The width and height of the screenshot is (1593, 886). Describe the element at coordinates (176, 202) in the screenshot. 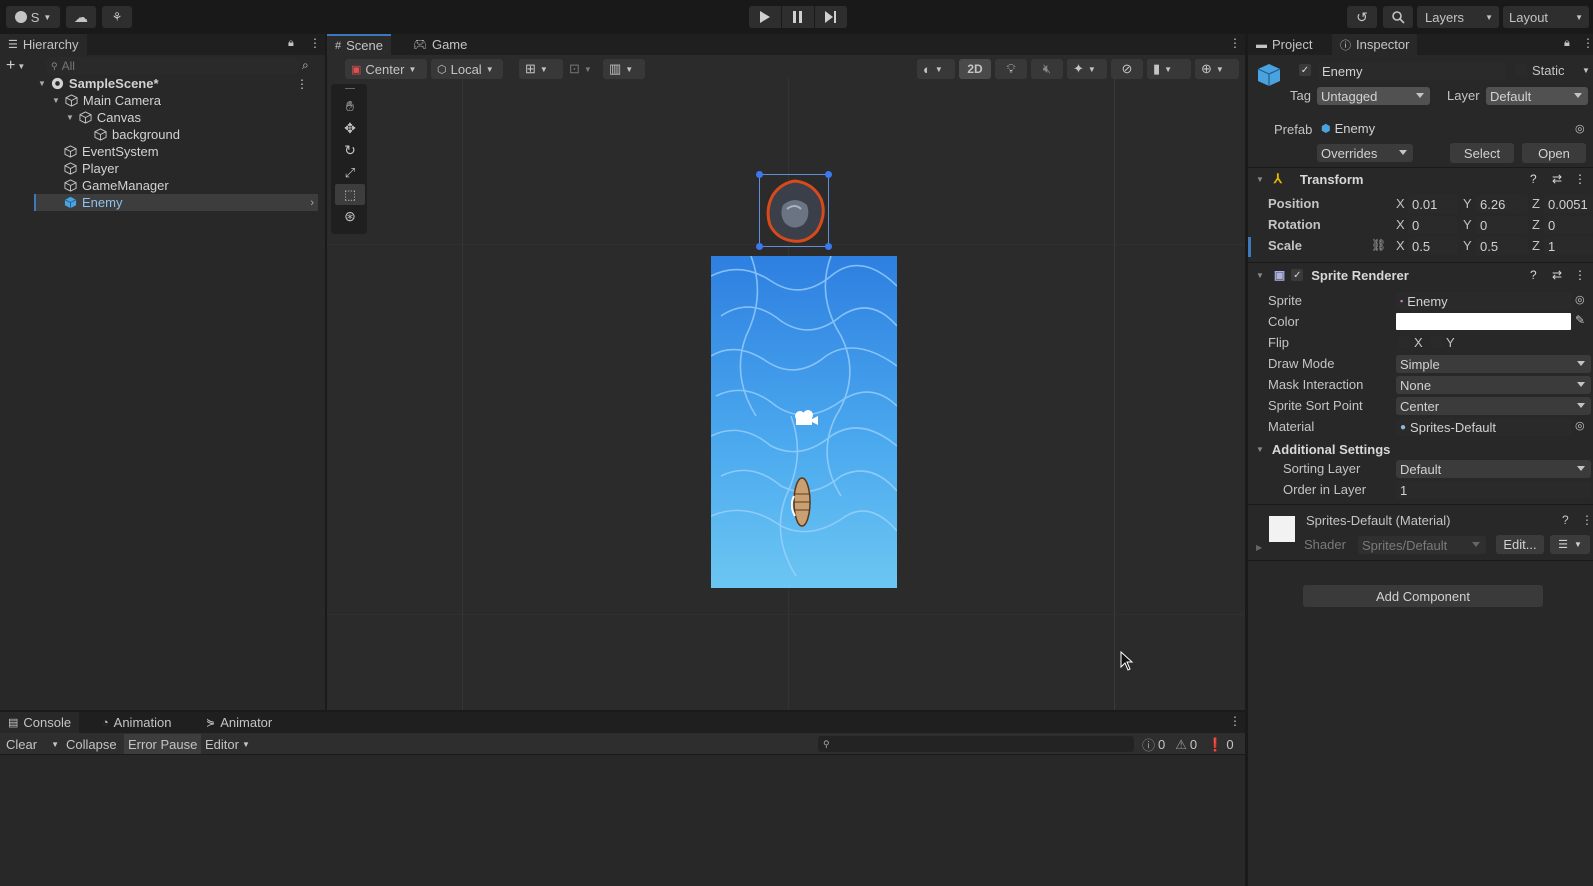

I see `hierarchy-item-enemy: Enemy ›` at that location.